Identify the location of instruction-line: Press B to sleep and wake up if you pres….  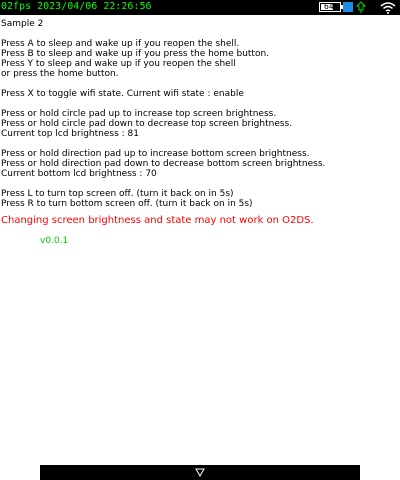
(135, 54).